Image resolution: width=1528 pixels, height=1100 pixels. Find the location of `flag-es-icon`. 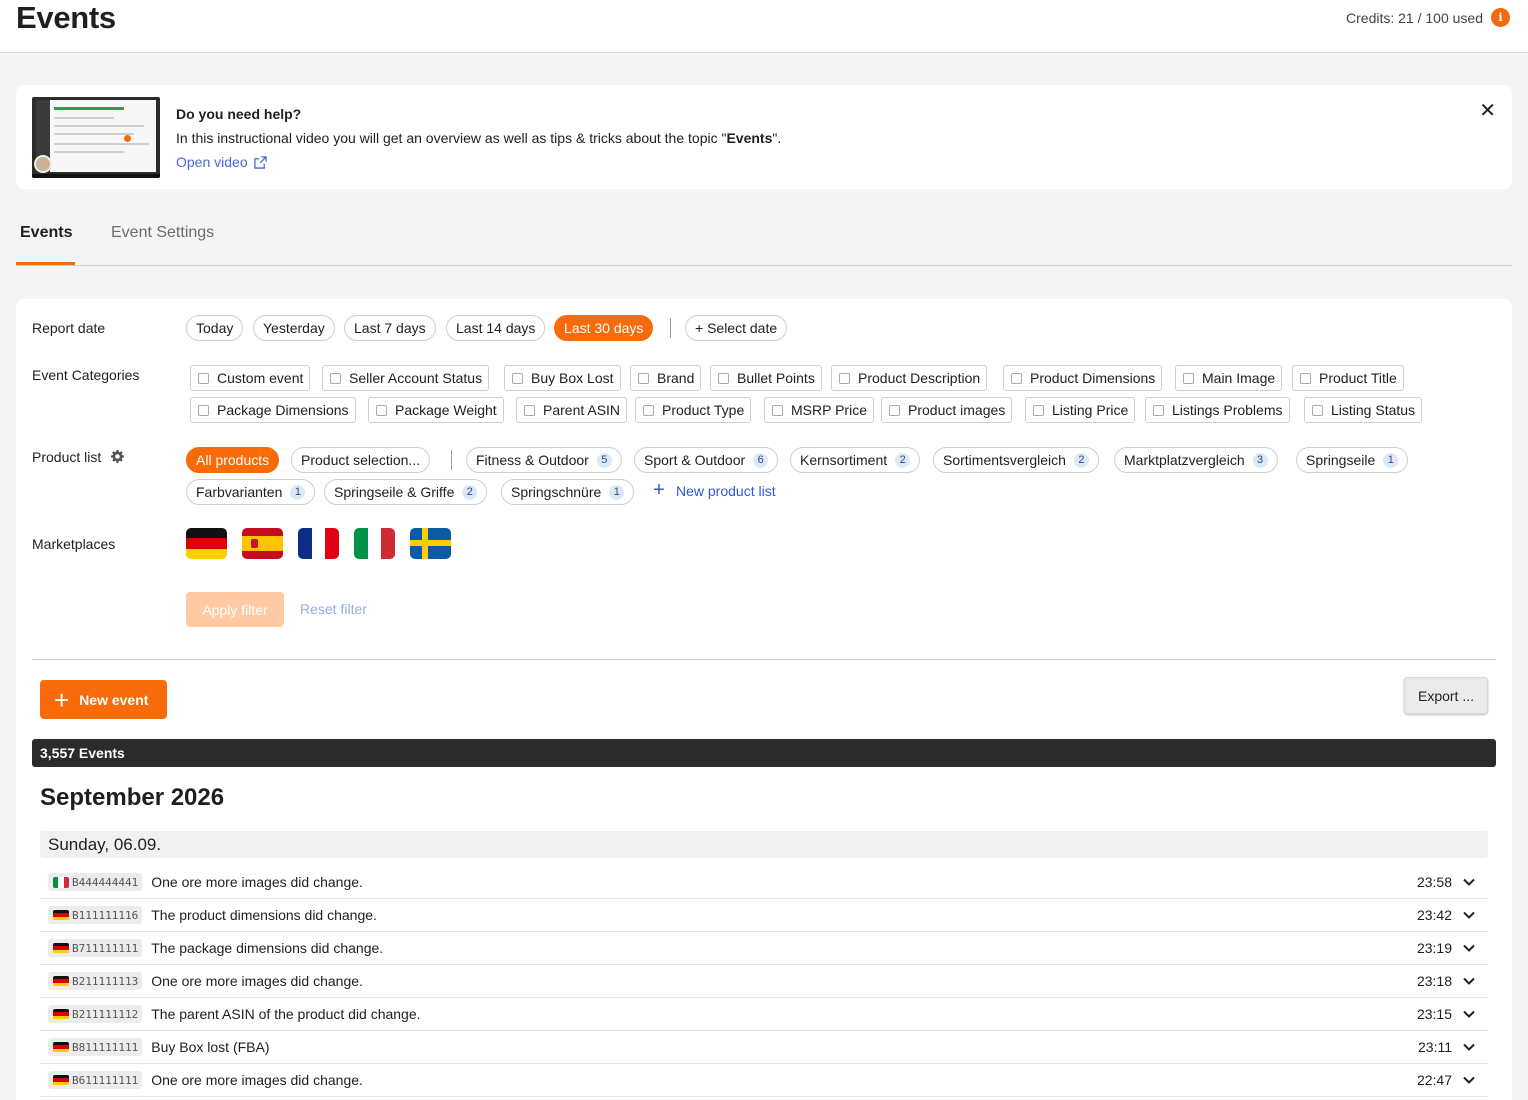

flag-es-icon is located at coordinates (262, 543).